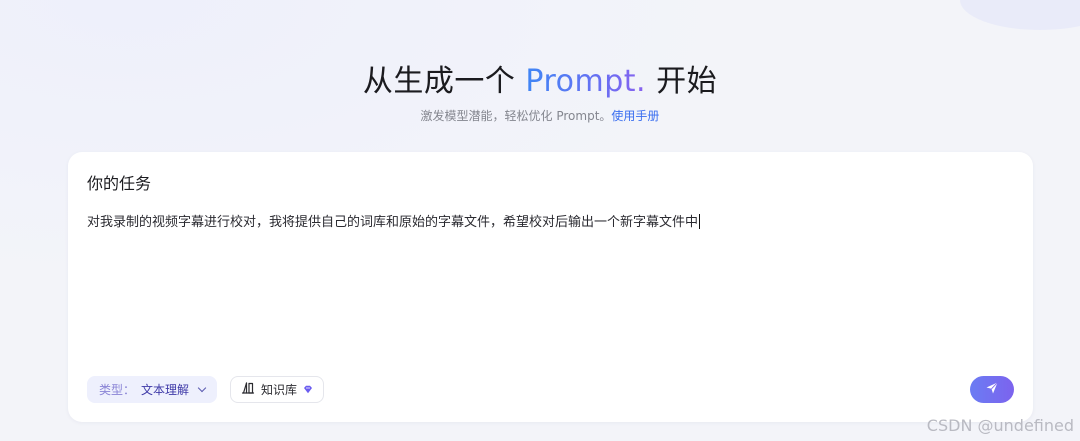 This screenshot has width=1080, height=441. I want to click on knowledge-base-label: 知识库, so click(279, 390).